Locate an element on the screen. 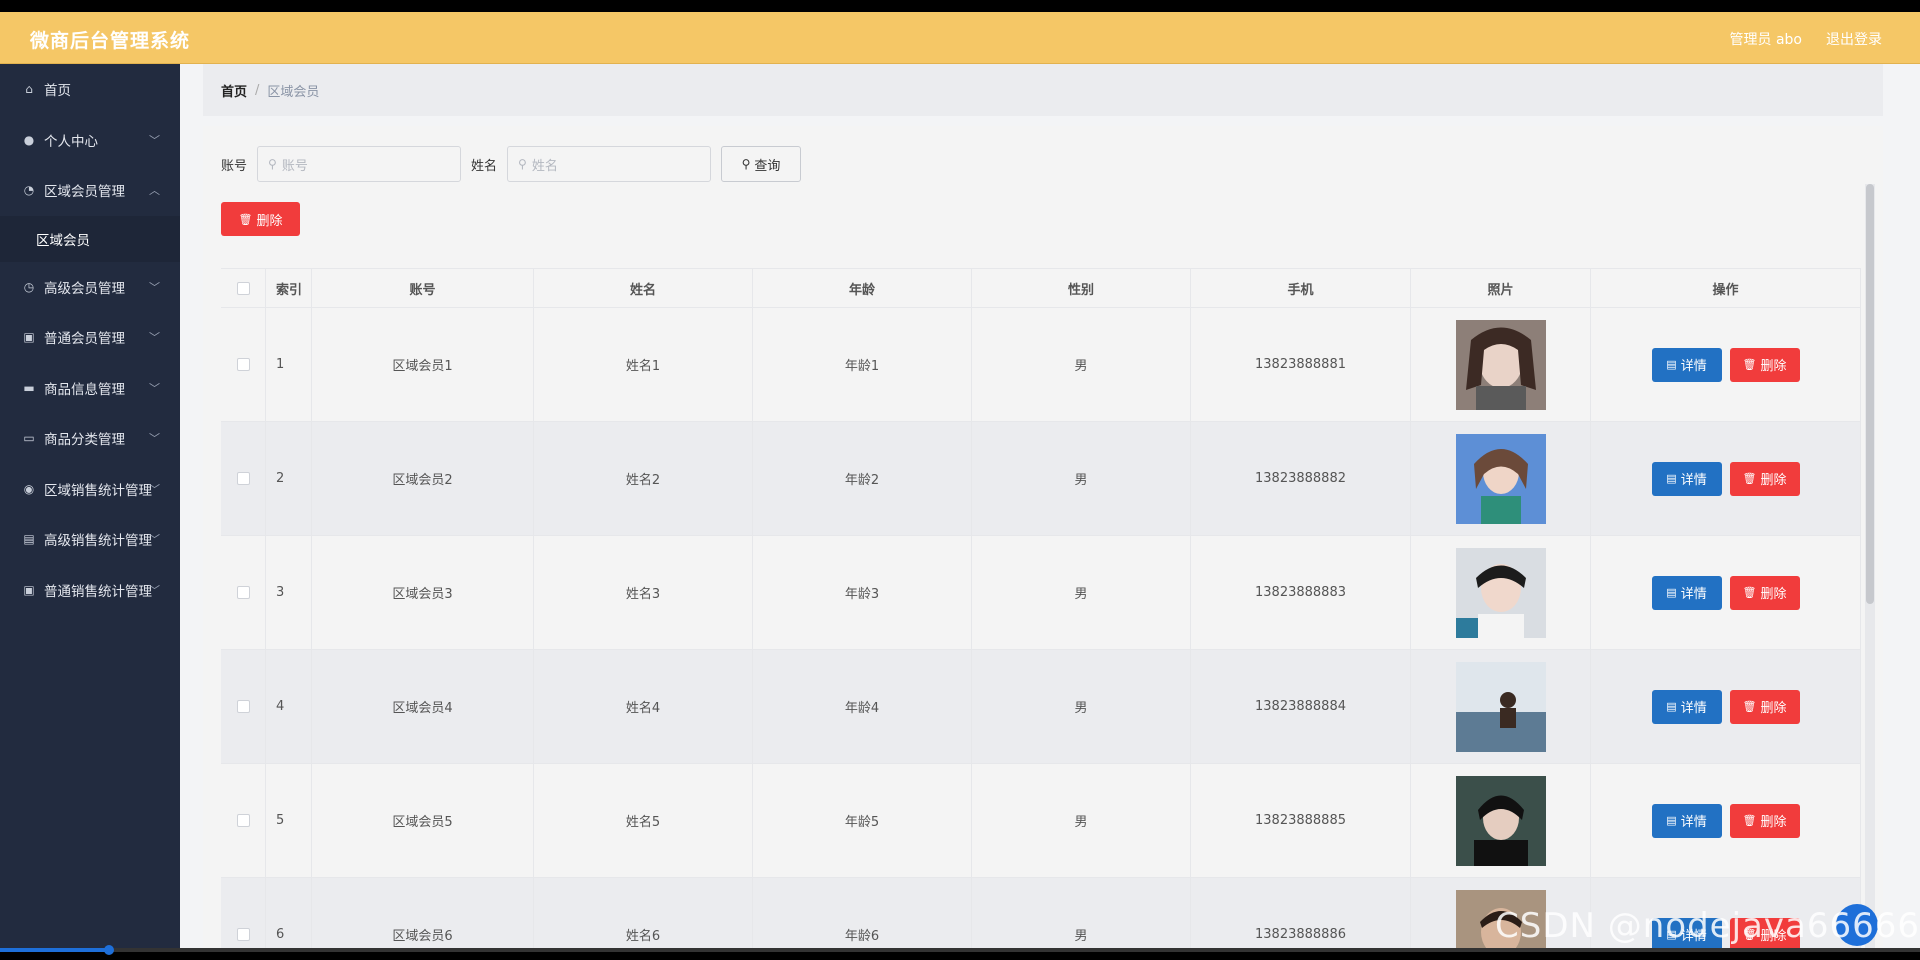  cell-gender: 男 is located at coordinates (1081, 706).